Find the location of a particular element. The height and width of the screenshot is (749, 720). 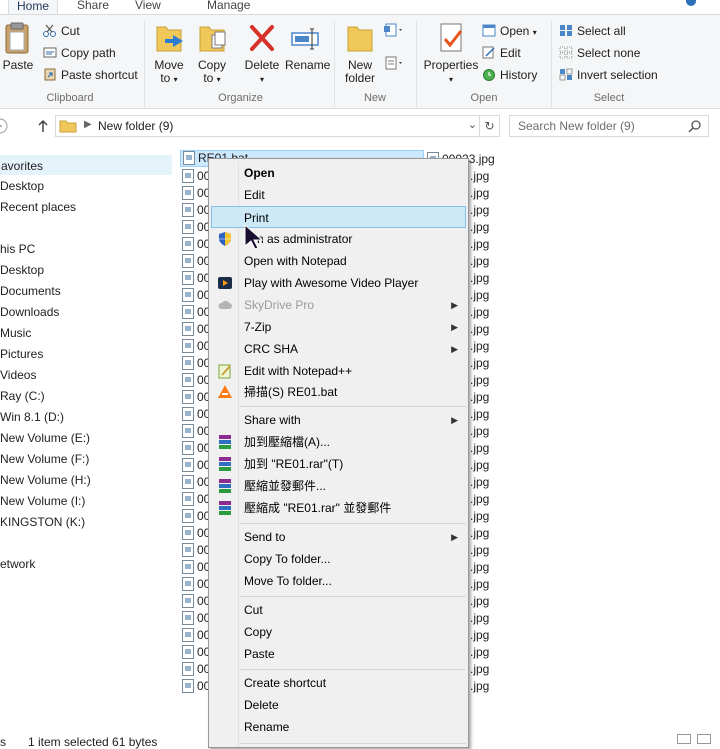

history-button: History is located at coordinates (509, 75).